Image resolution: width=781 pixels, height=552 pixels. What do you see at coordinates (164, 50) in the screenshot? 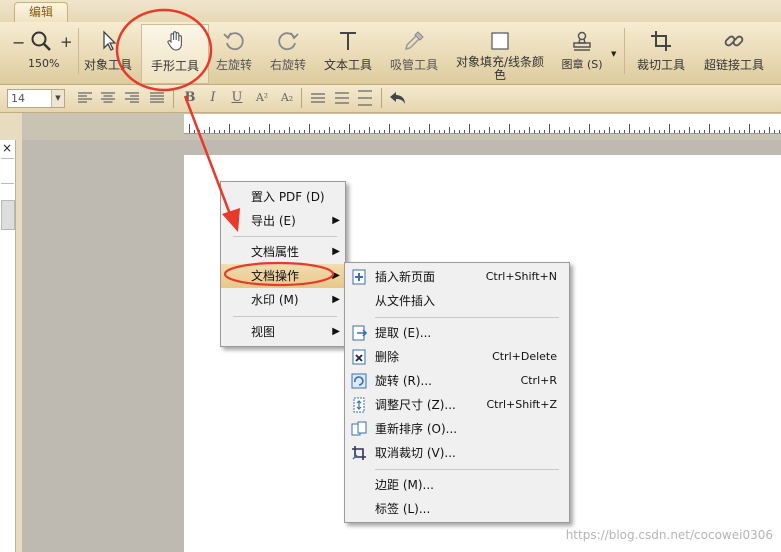
I see `annotation-circle-hand-tool` at bounding box center [164, 50].